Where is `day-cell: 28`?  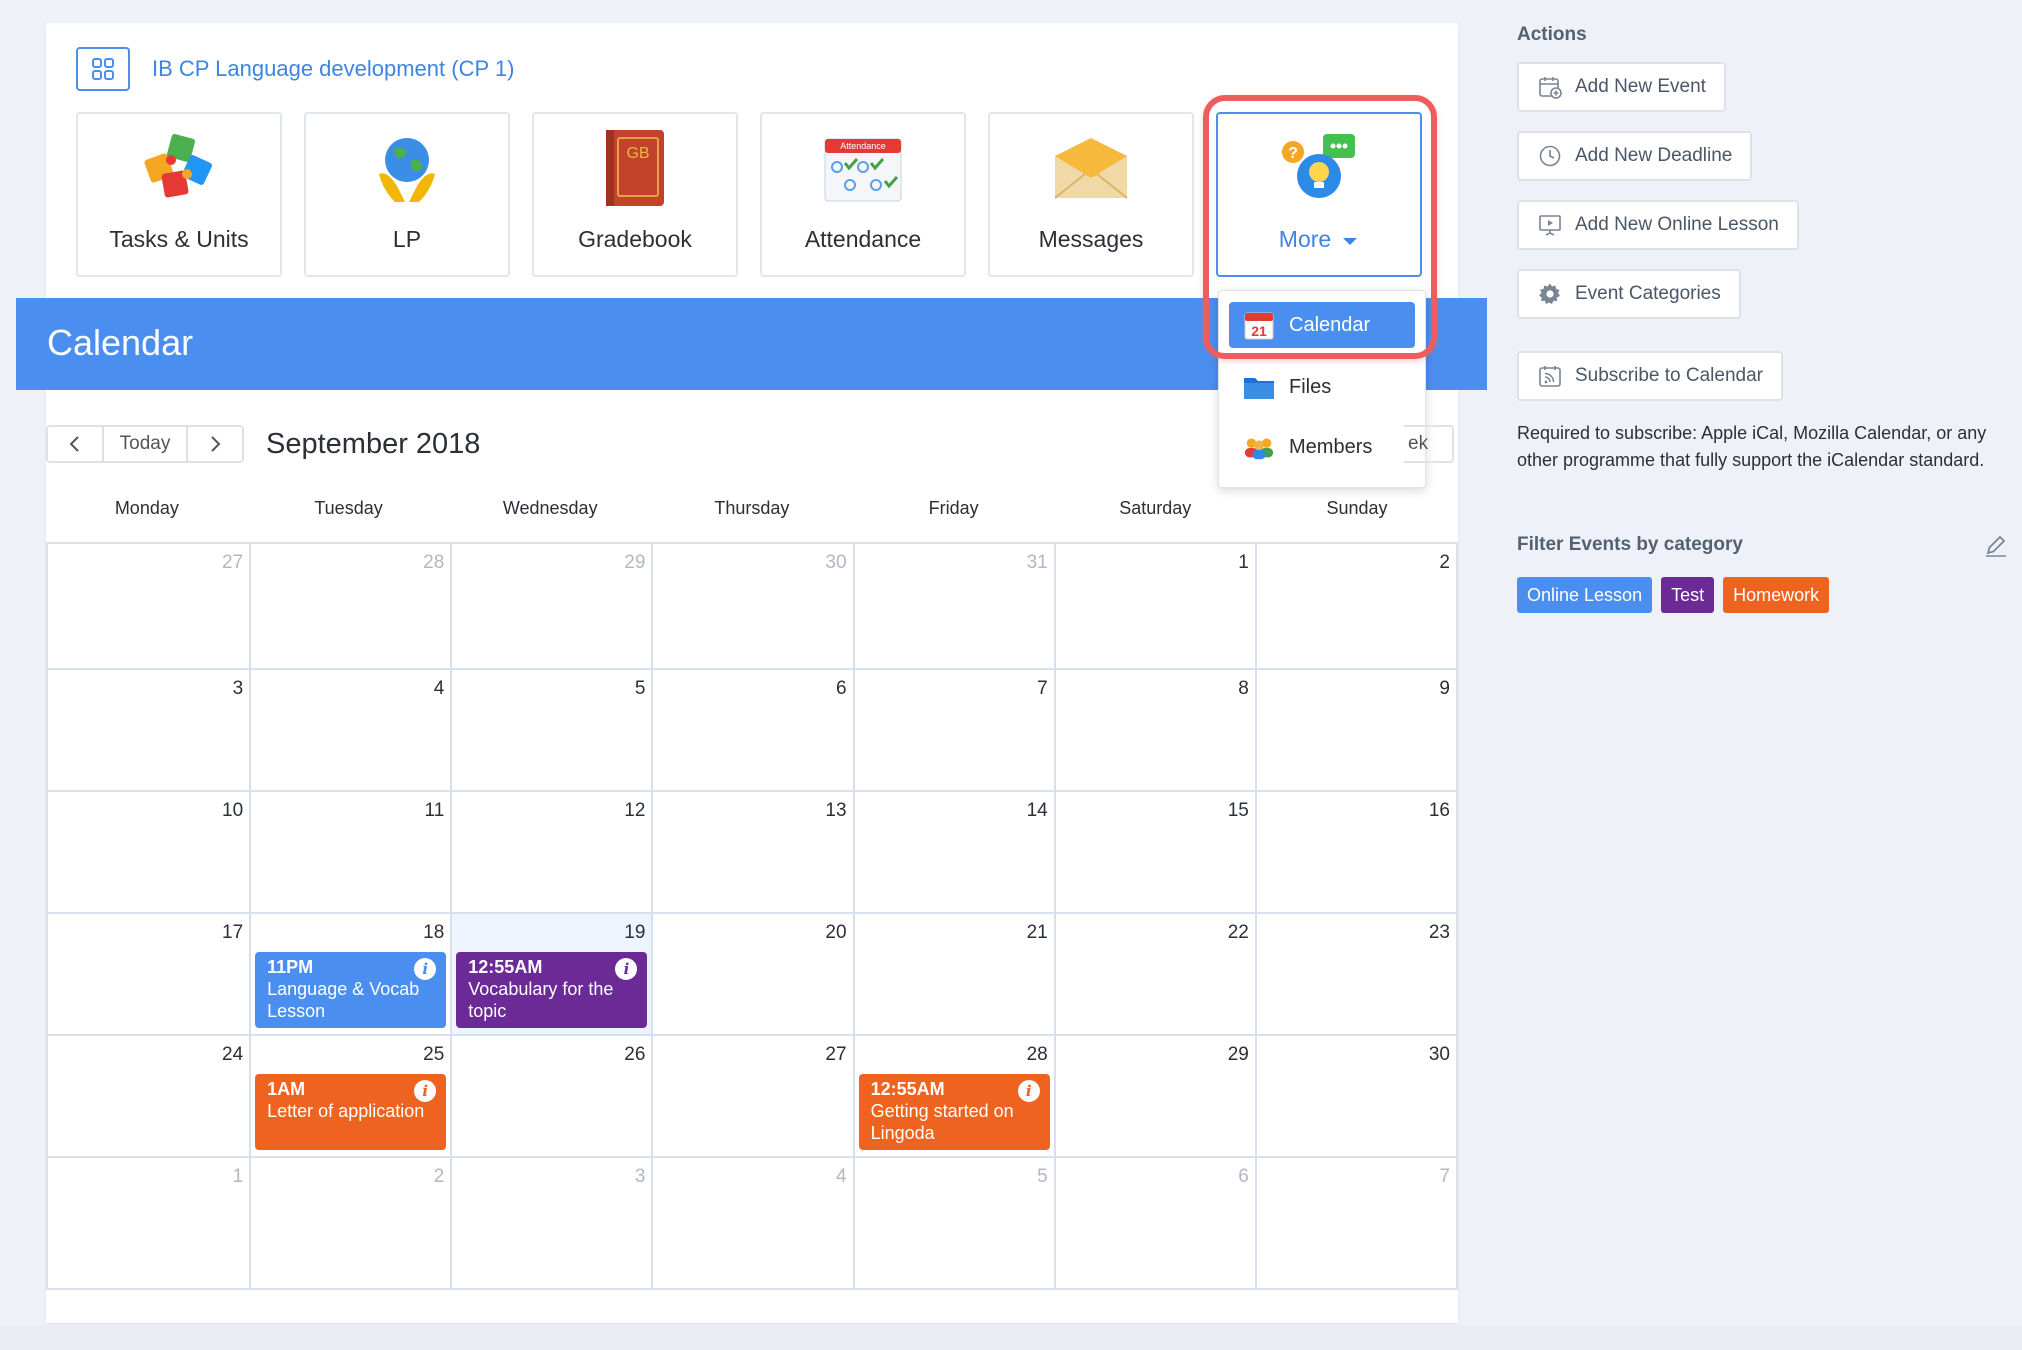
day-cell: 28 is located at coordinates (349, 606).